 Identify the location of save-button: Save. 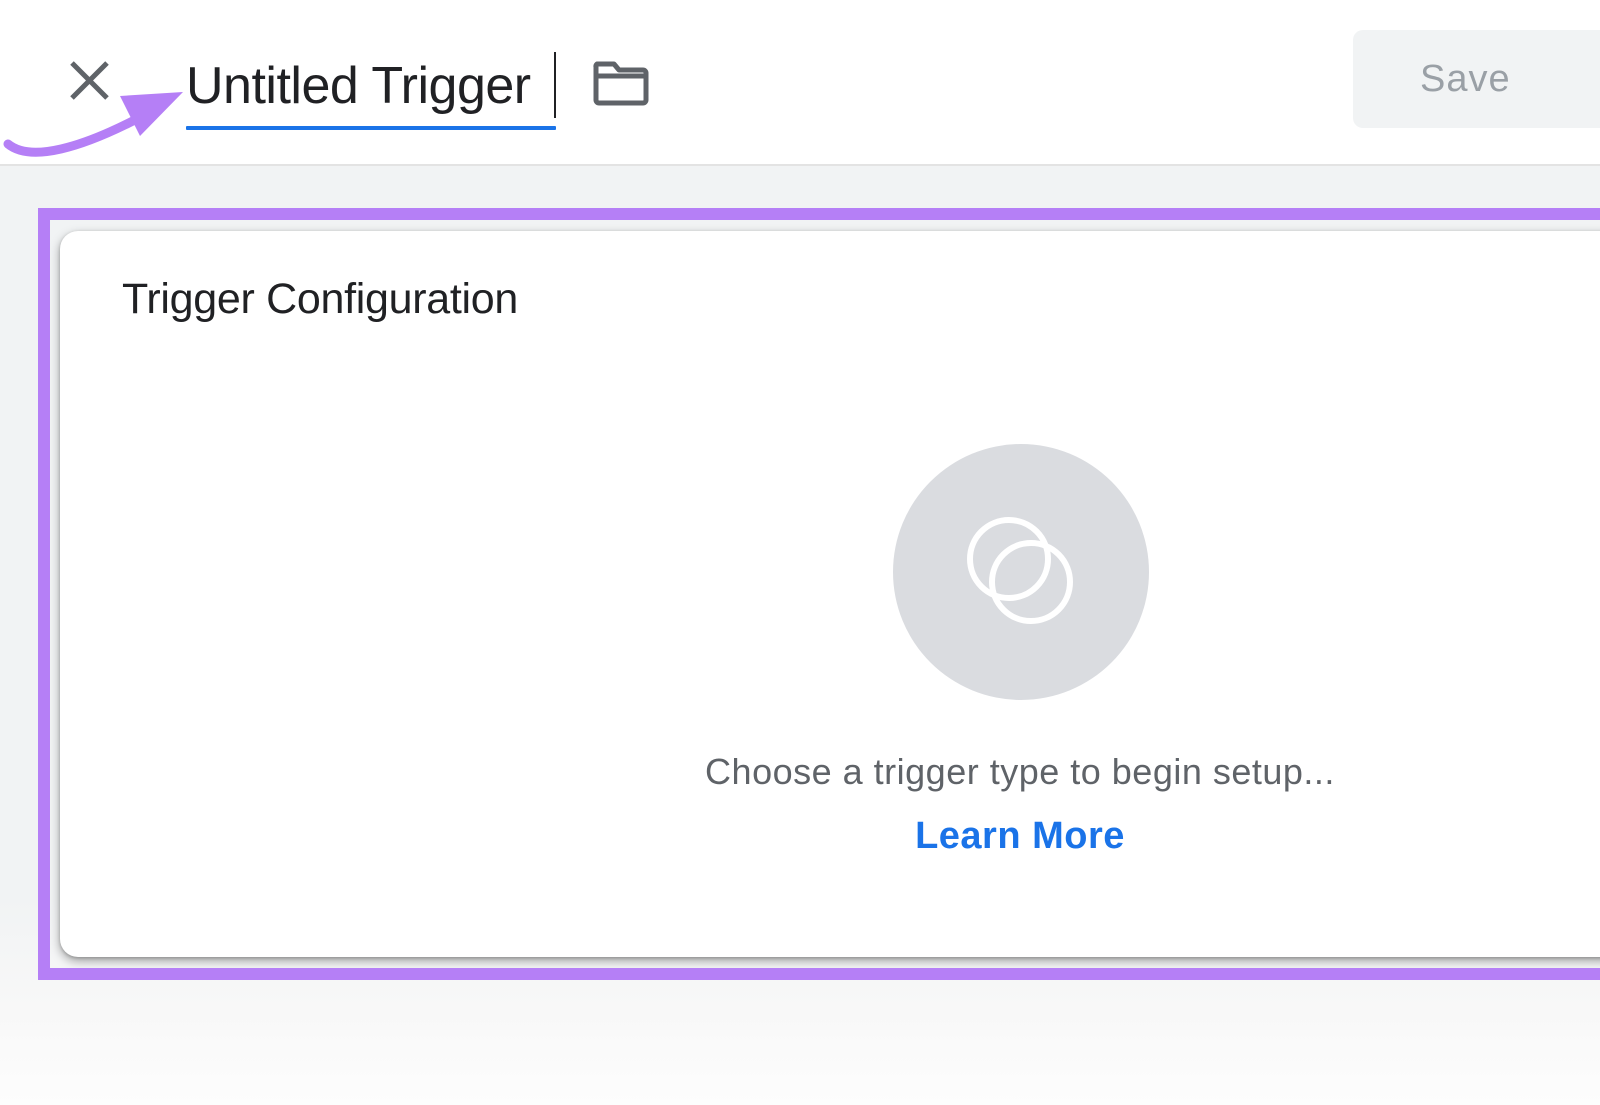
(1476, 79).